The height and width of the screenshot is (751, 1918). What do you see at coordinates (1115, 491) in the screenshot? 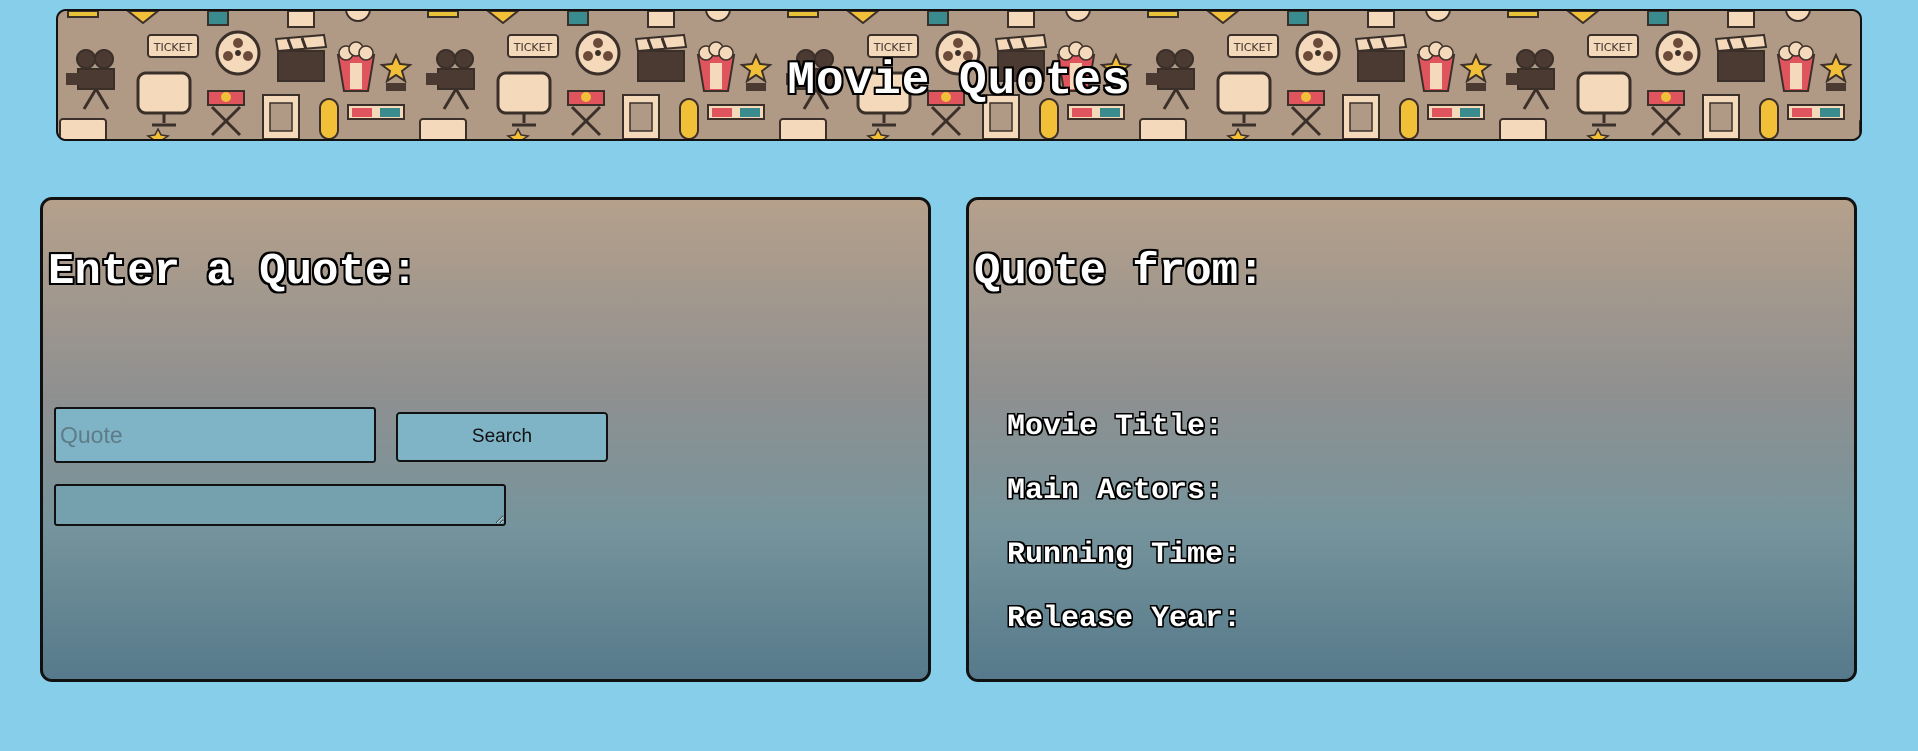
I see `main-actors-label: Main Actors:` at bounding box center [1115, 491].